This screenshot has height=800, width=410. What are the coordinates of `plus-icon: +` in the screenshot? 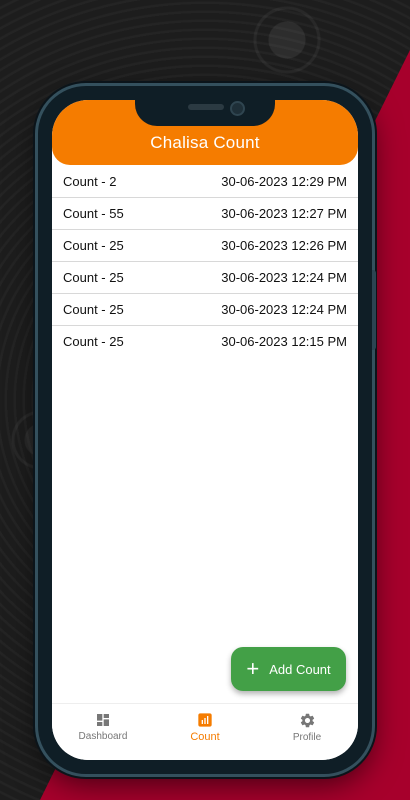 It's located at (253, 668).